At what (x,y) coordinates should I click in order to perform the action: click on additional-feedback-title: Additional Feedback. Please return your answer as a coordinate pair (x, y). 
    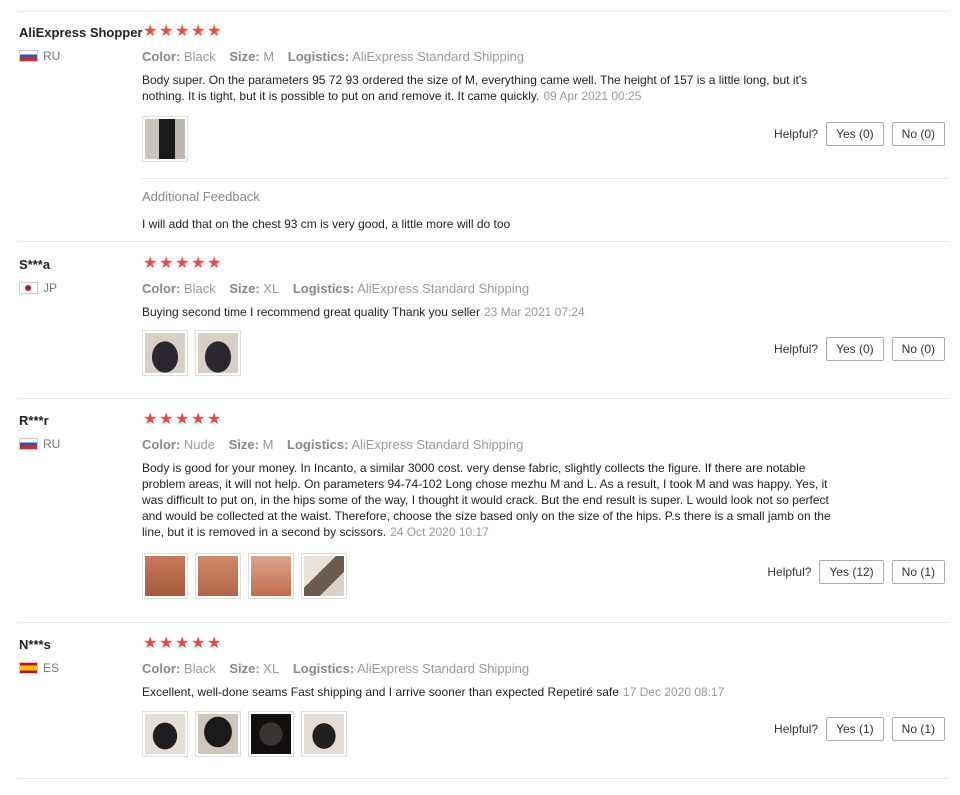
    Looking at the image, I should click on (201, 196).